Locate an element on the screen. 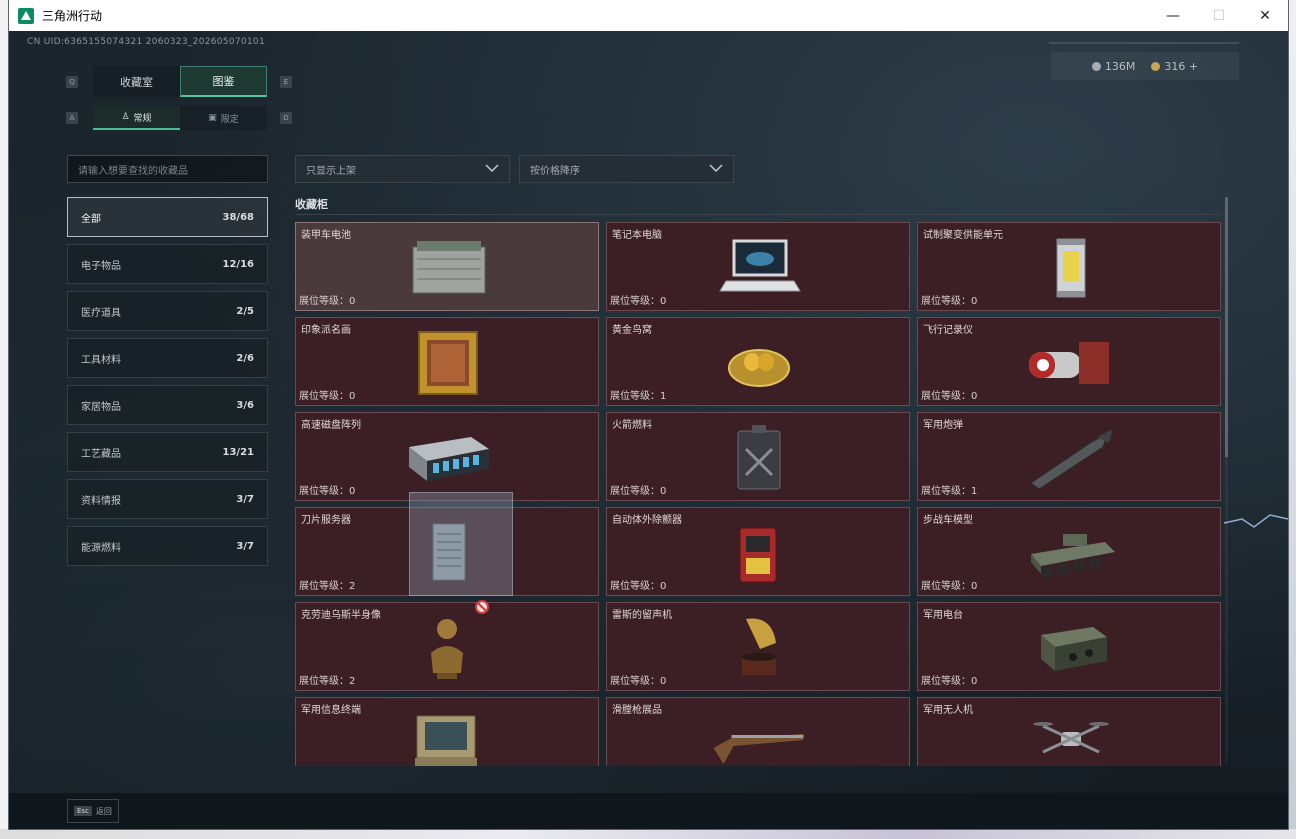  shelf-filter-dropdown: 只显示上架 is located at coordinates (402, 169).